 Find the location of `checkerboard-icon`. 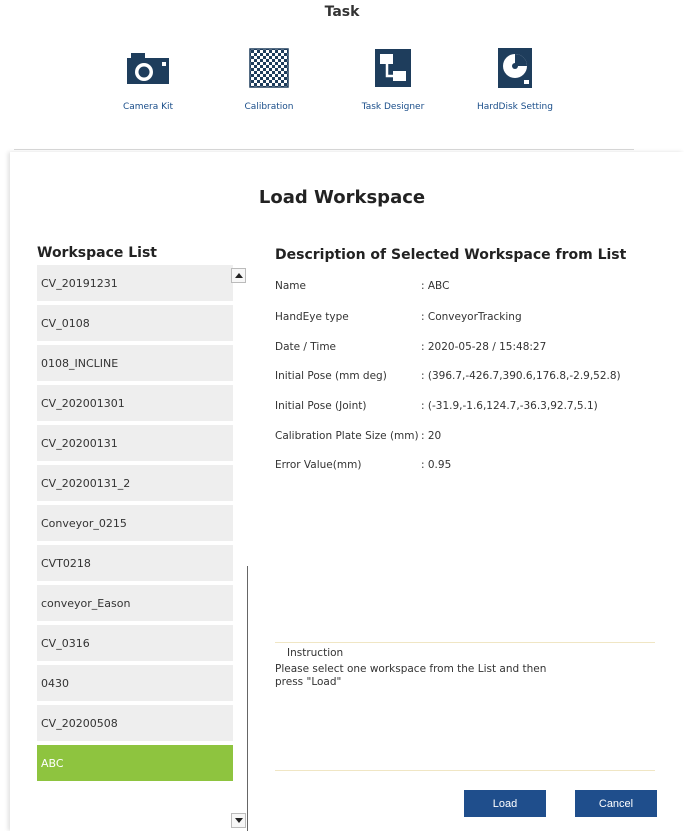

checkerboard-icon is located at coordinates (269, 68).